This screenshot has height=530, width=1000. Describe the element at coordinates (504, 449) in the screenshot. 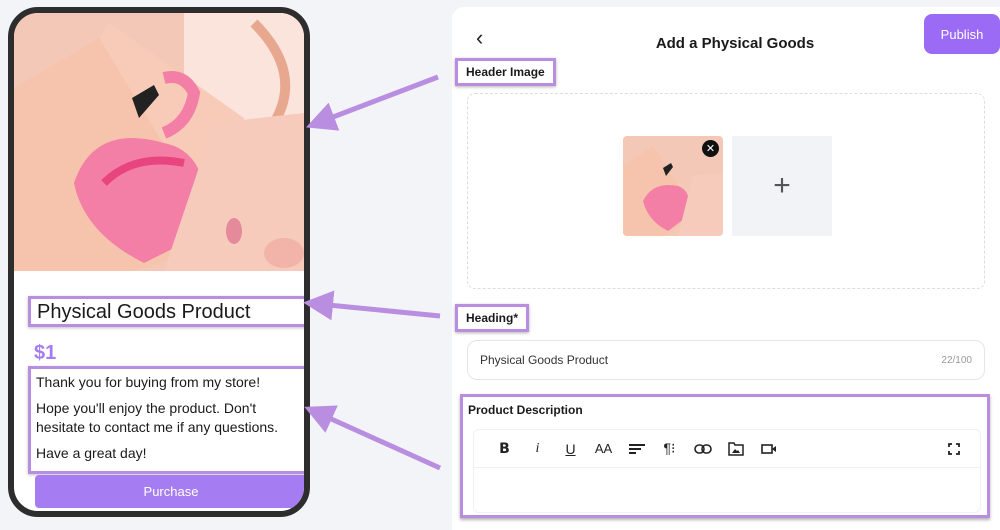

I see `bold-icon: B` at that location.